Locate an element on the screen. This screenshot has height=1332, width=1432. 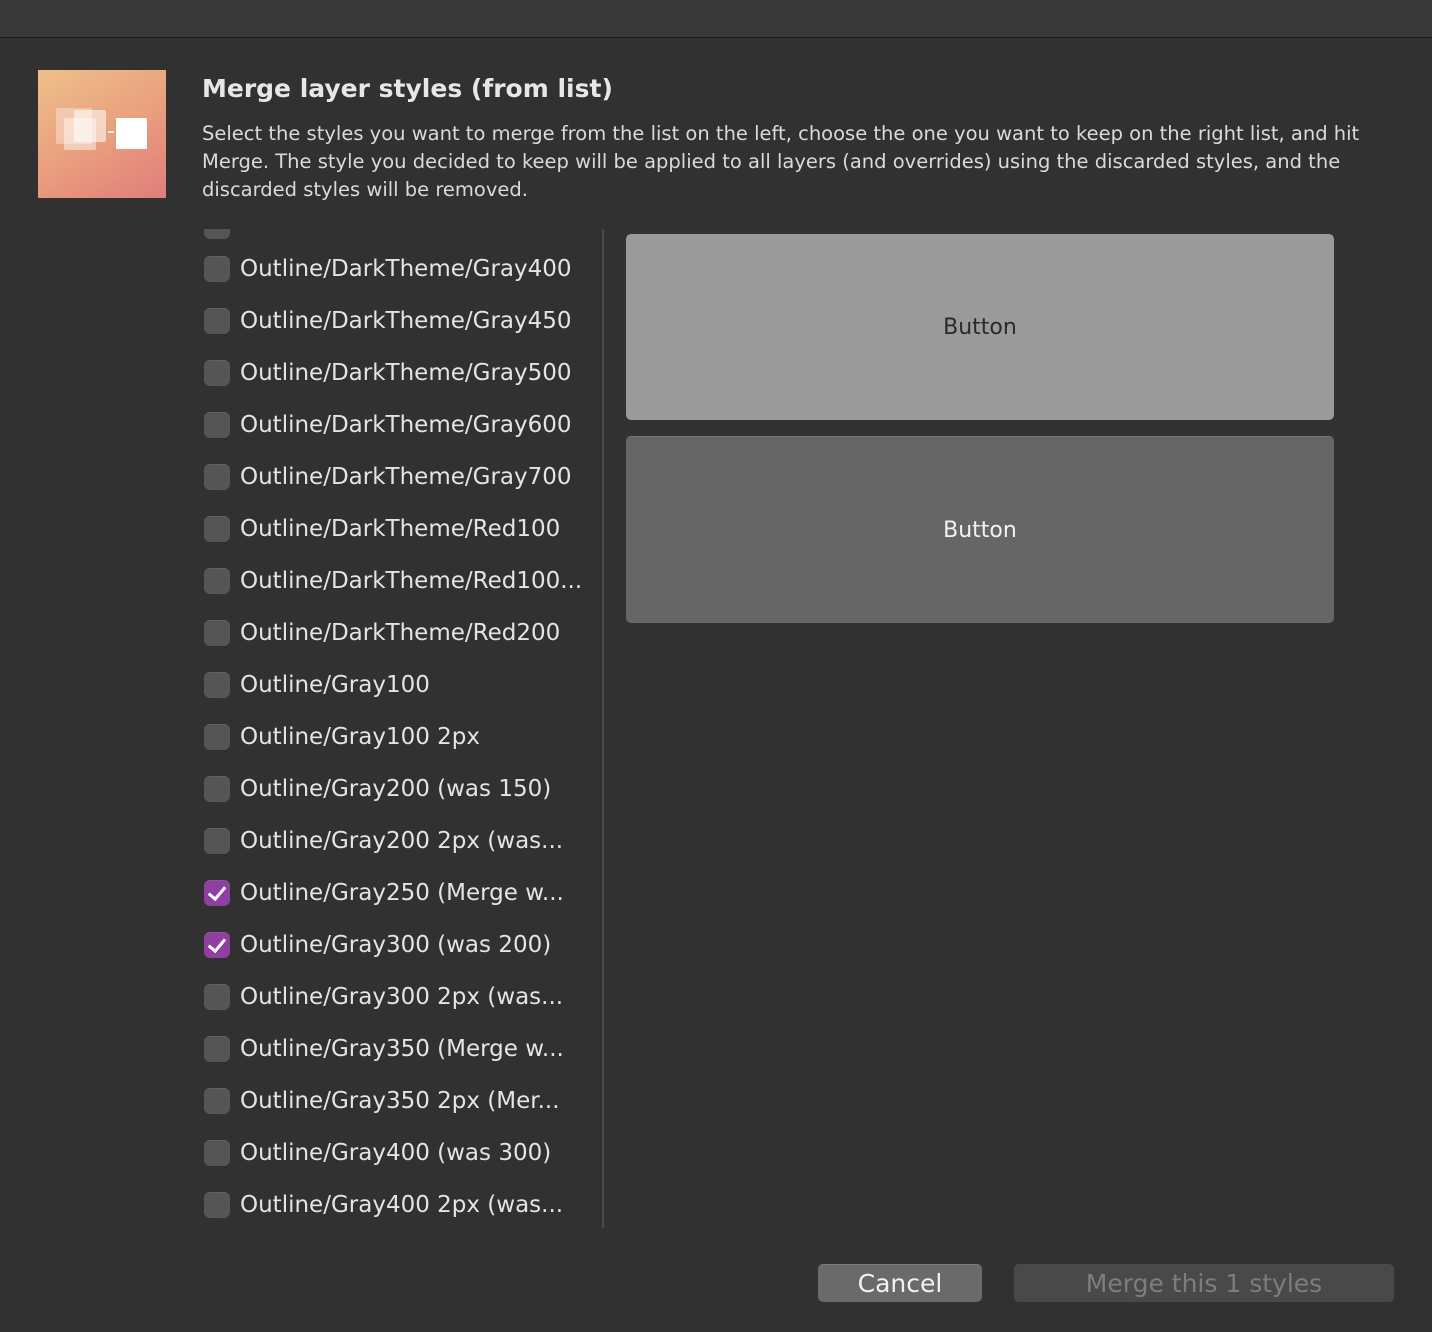
list-item-label: Outline/Gray400 (was 300) is located at coordinates (396, 1153).